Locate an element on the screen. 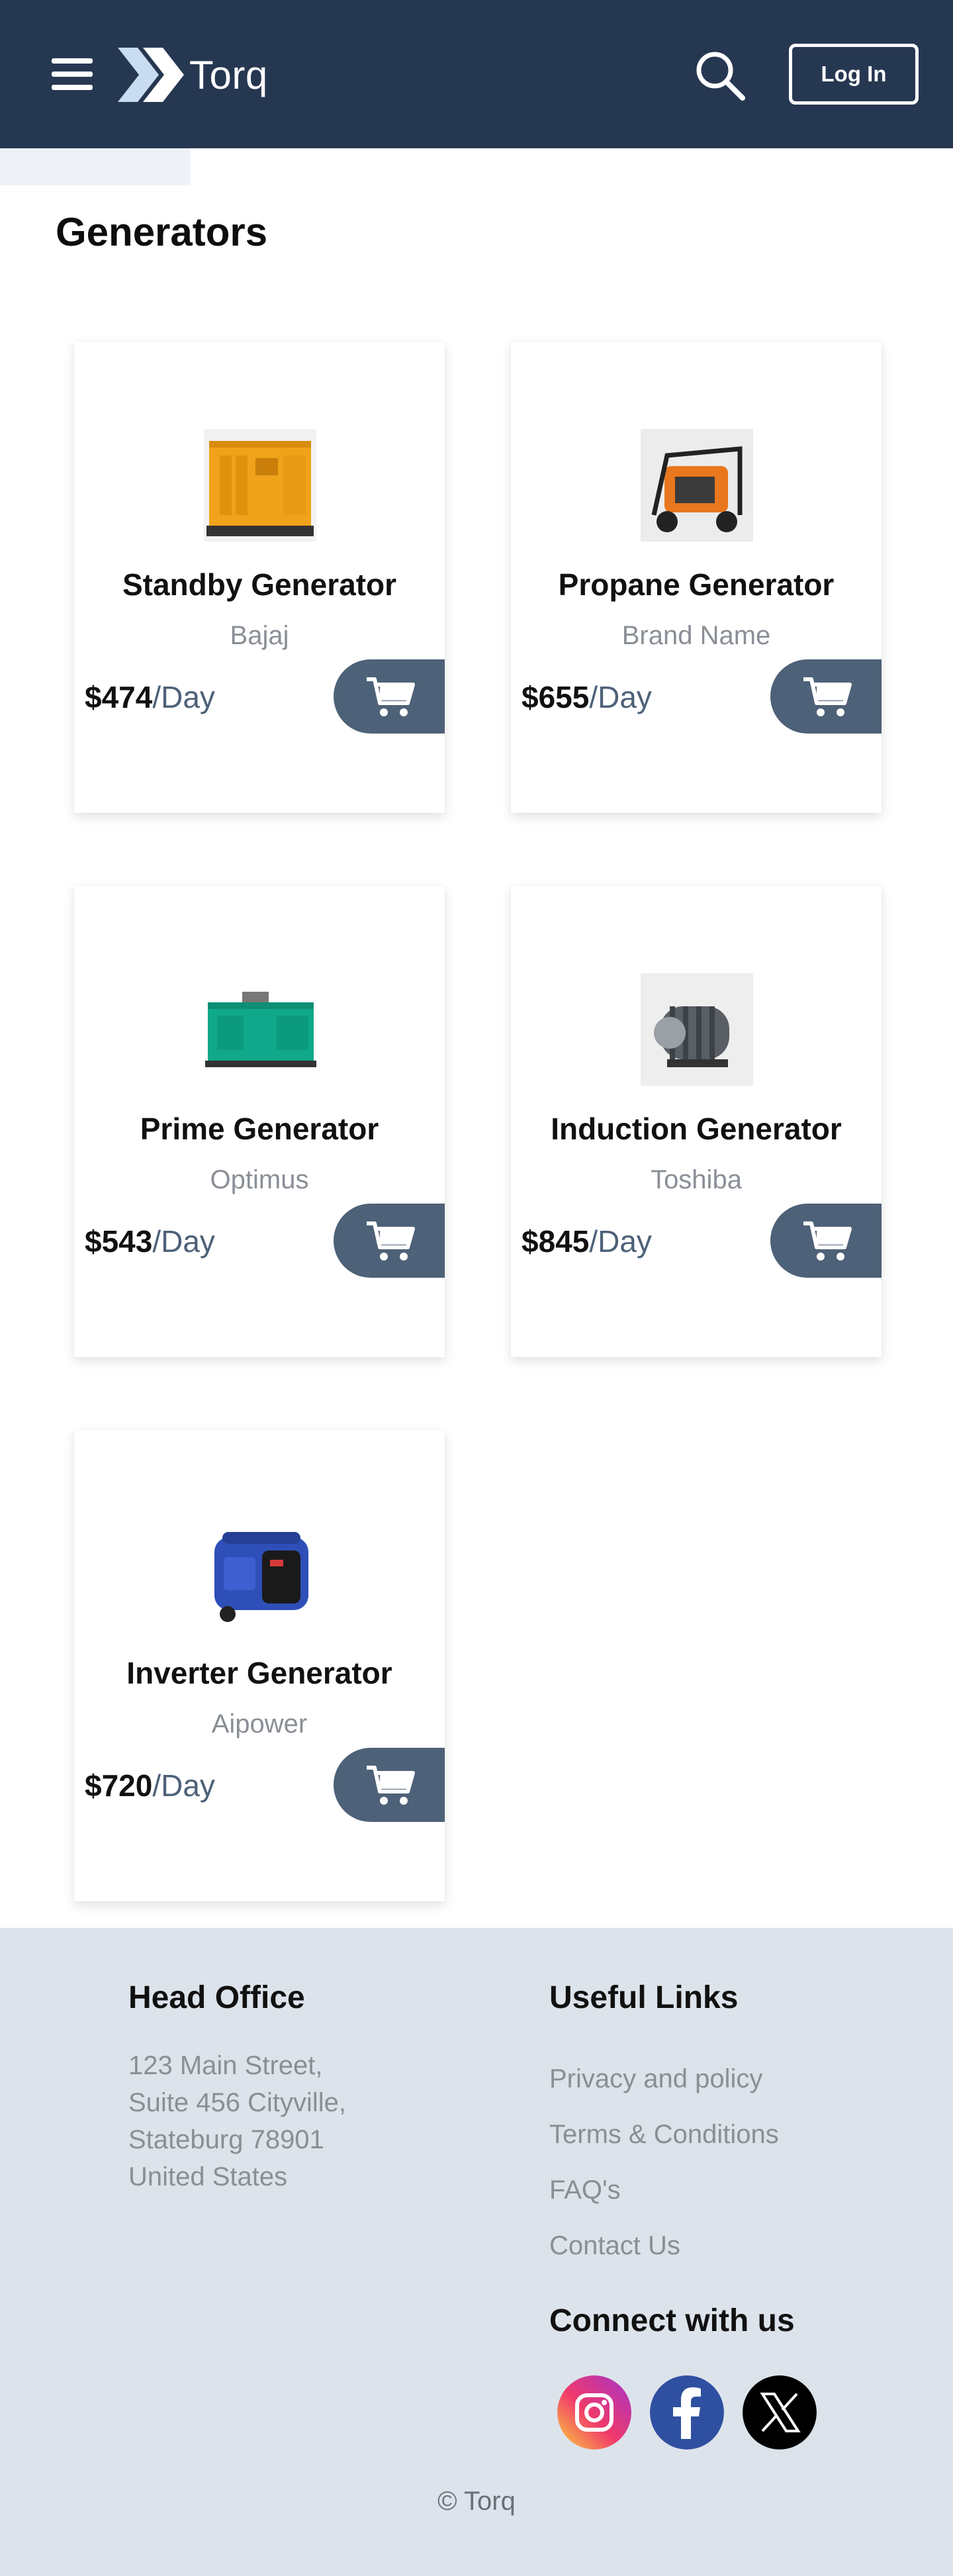 This screenshot has width=953, height=2576. login-button: Log In is located at coordinates (854, 74).